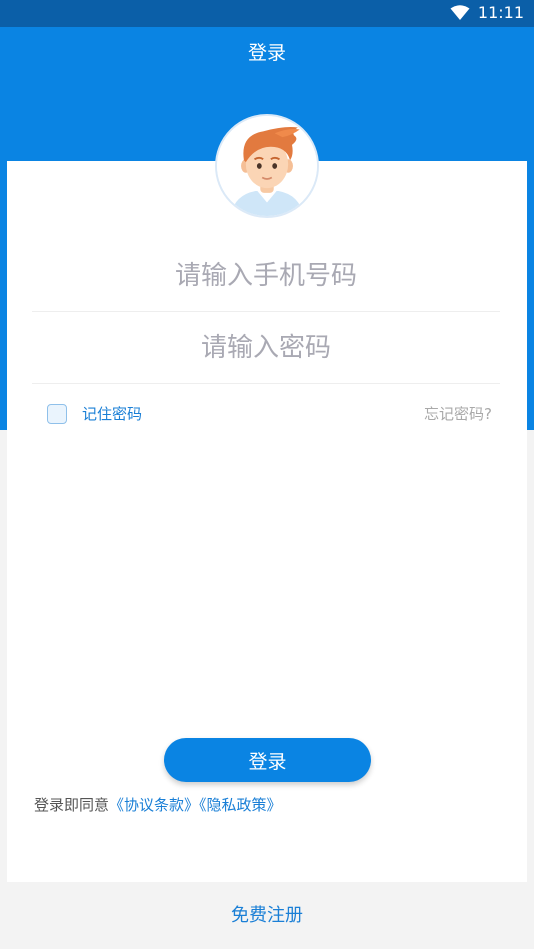 This screenshot has width=534, height=949. Describe the element at coordinates (72, 805) in the screenshot. I see `agreement-prefix: 登录即同意` at that location.